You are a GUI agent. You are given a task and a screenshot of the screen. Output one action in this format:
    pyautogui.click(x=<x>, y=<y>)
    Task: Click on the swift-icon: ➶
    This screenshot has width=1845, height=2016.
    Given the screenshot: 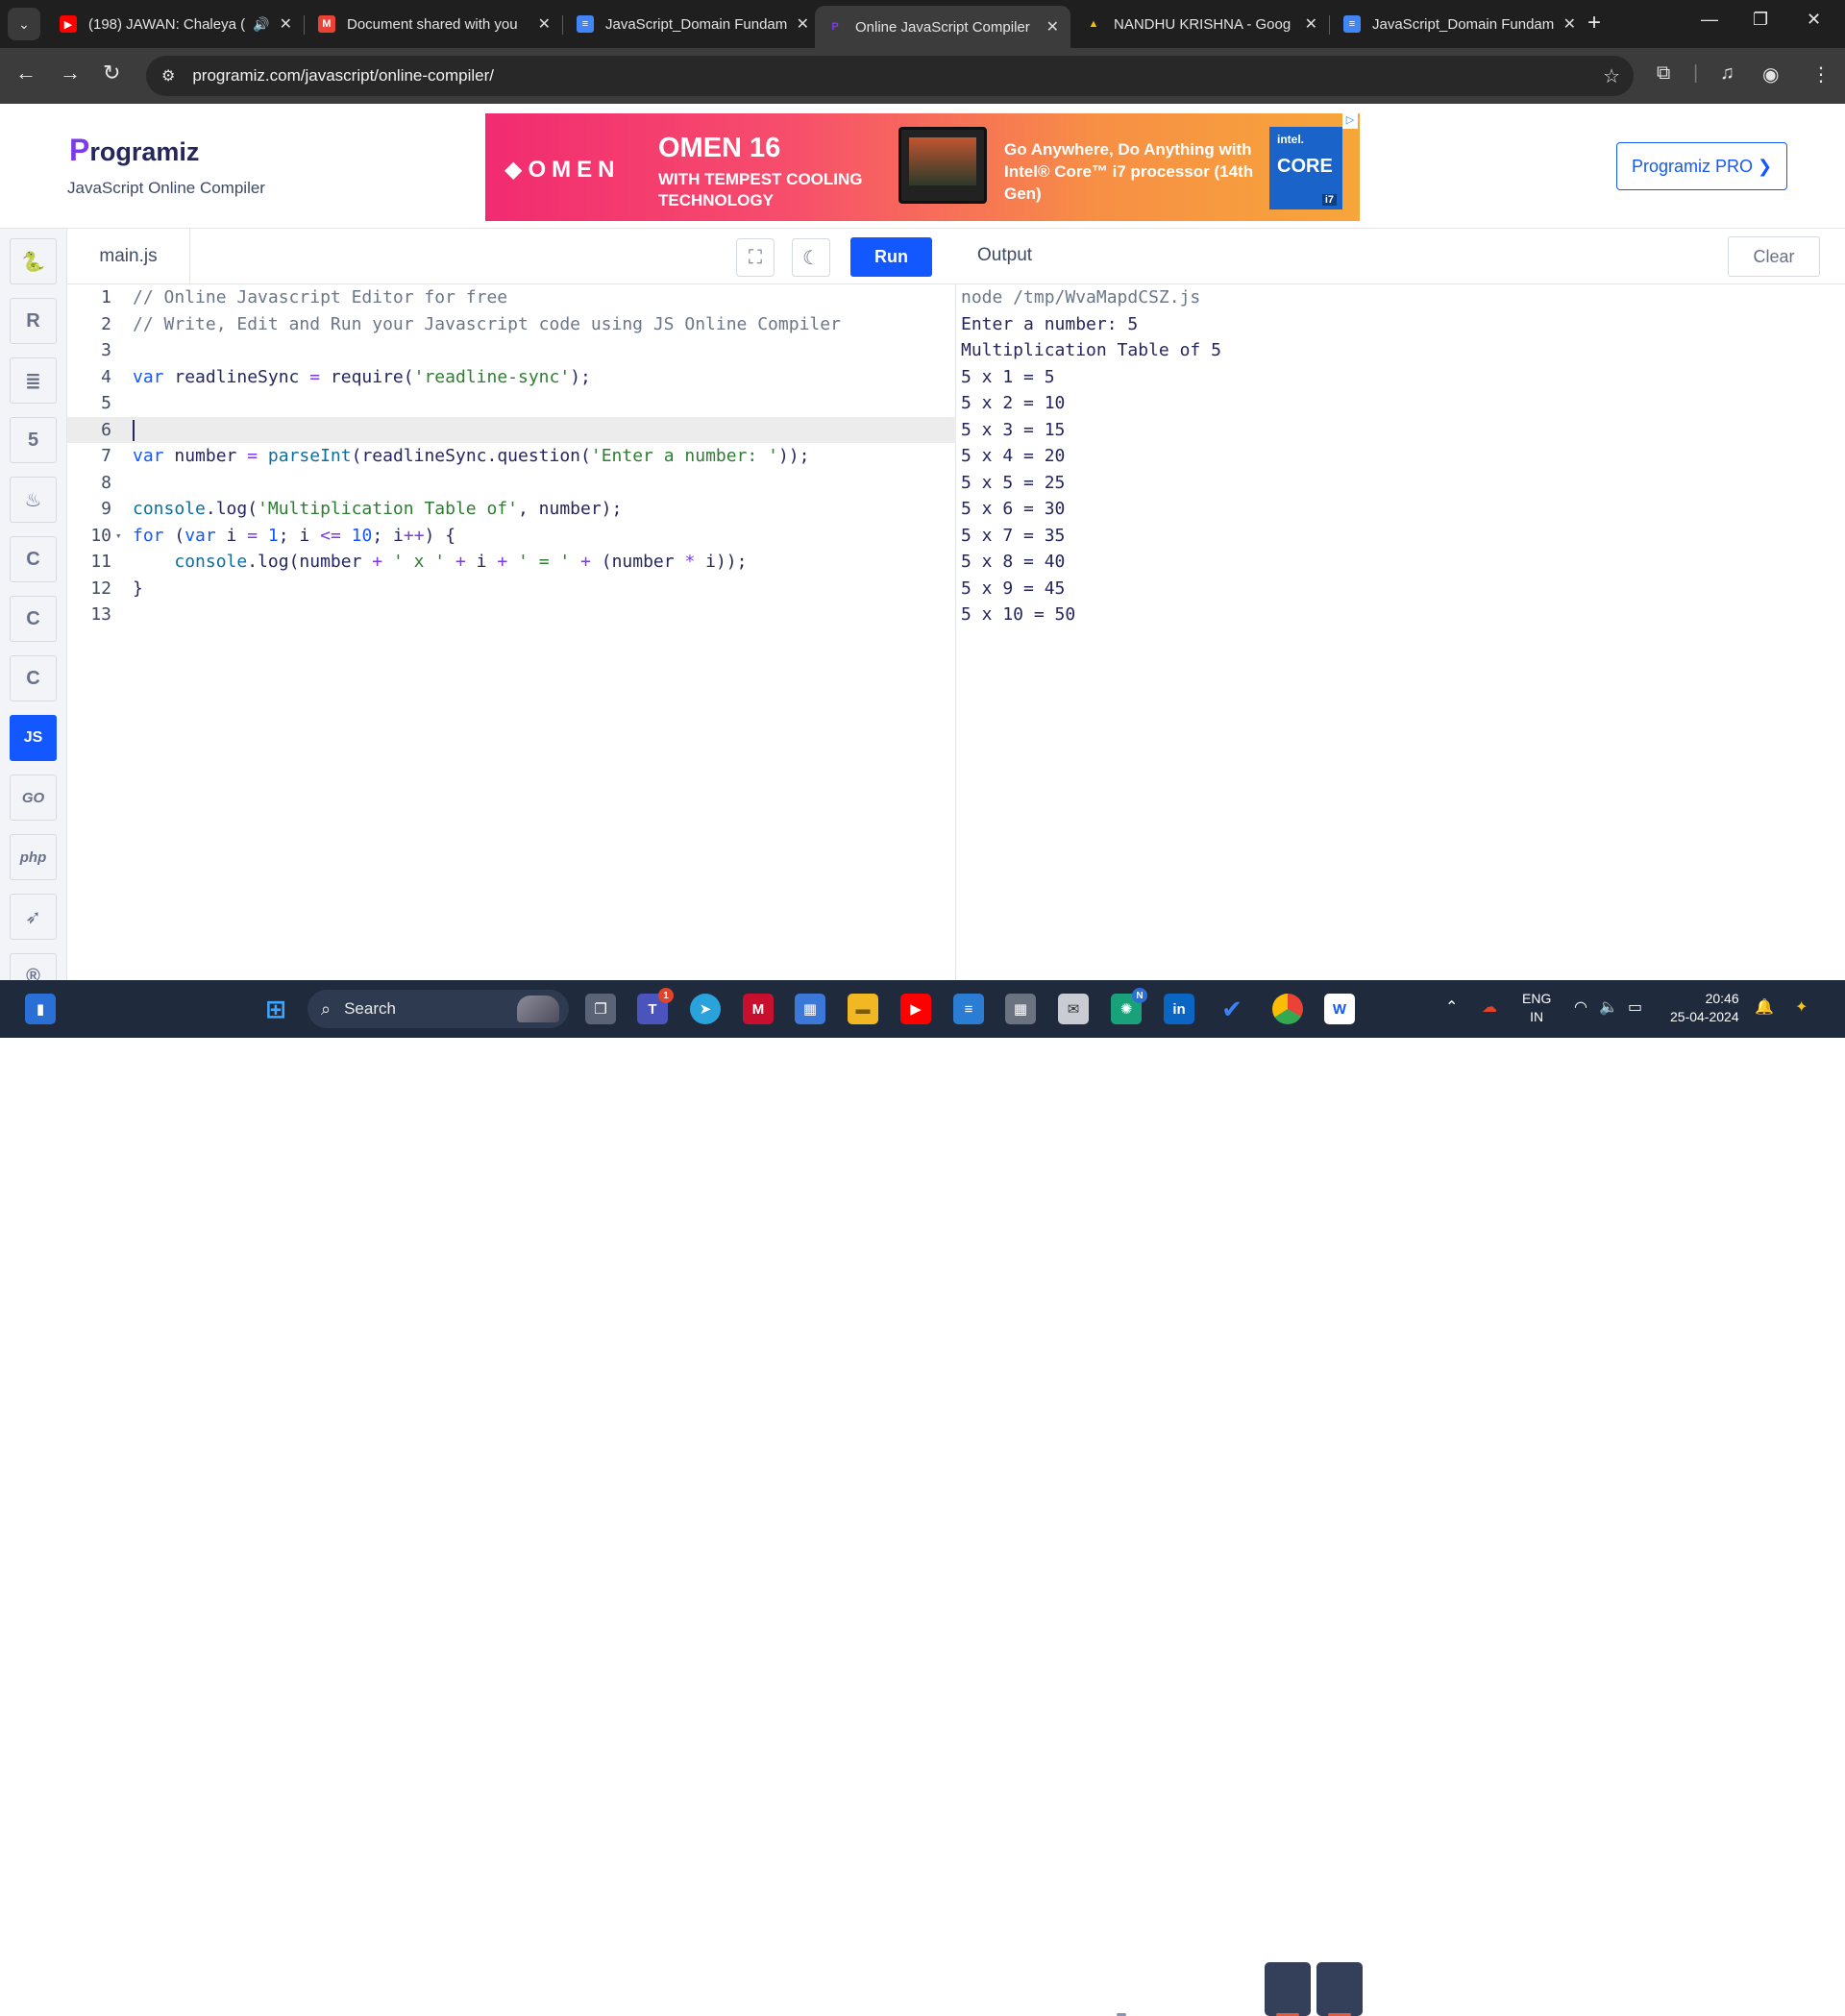 What is the action you would take?
    pyautogui.click(x=34, y=917)
    